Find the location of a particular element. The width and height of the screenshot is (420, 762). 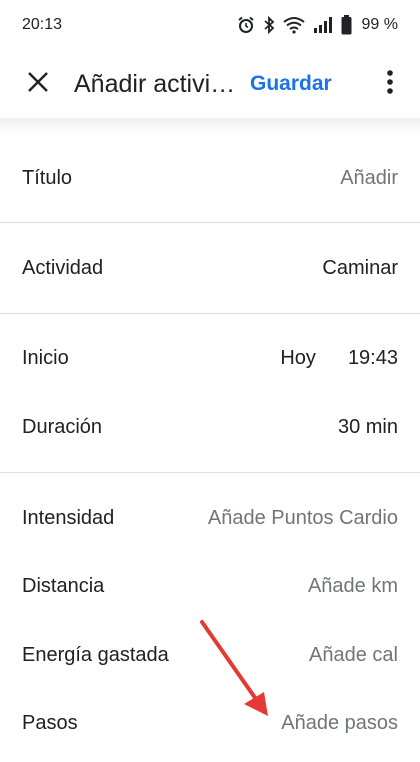

more-options-button is located at coordinates (390, 84).